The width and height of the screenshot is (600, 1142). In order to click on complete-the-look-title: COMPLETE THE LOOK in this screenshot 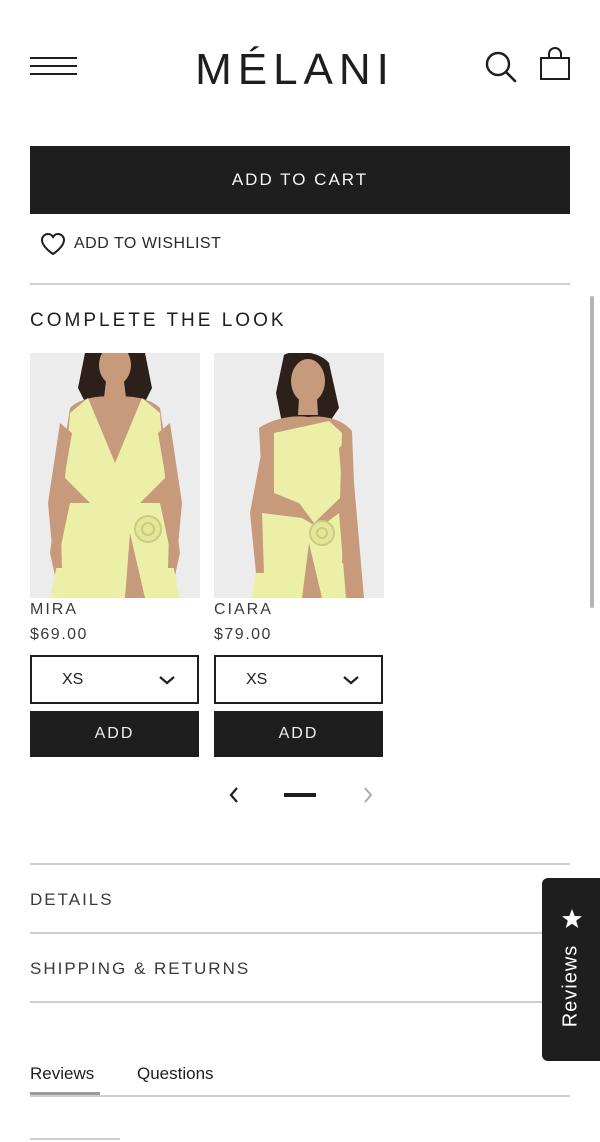, I will do `click(158, 320)`.